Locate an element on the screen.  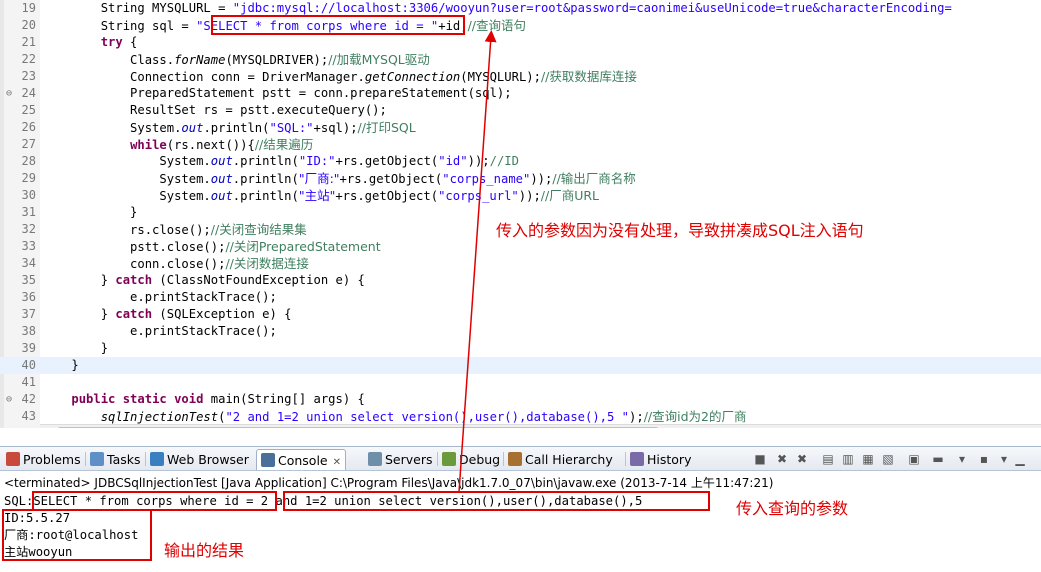
line-number: 32 is located at coordinates (28, 229).